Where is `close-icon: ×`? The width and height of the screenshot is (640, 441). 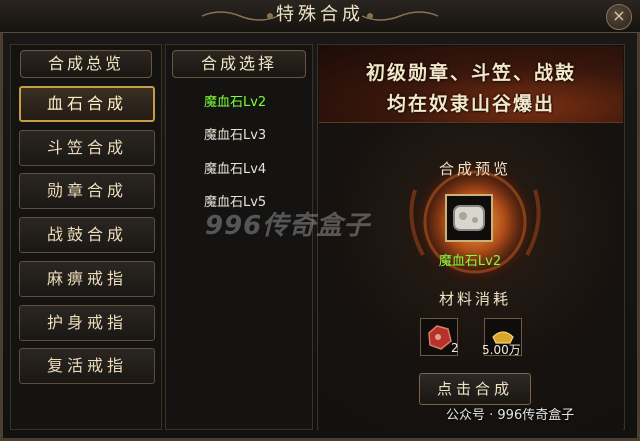
close-icon: × is located at coordinates (618, 15).